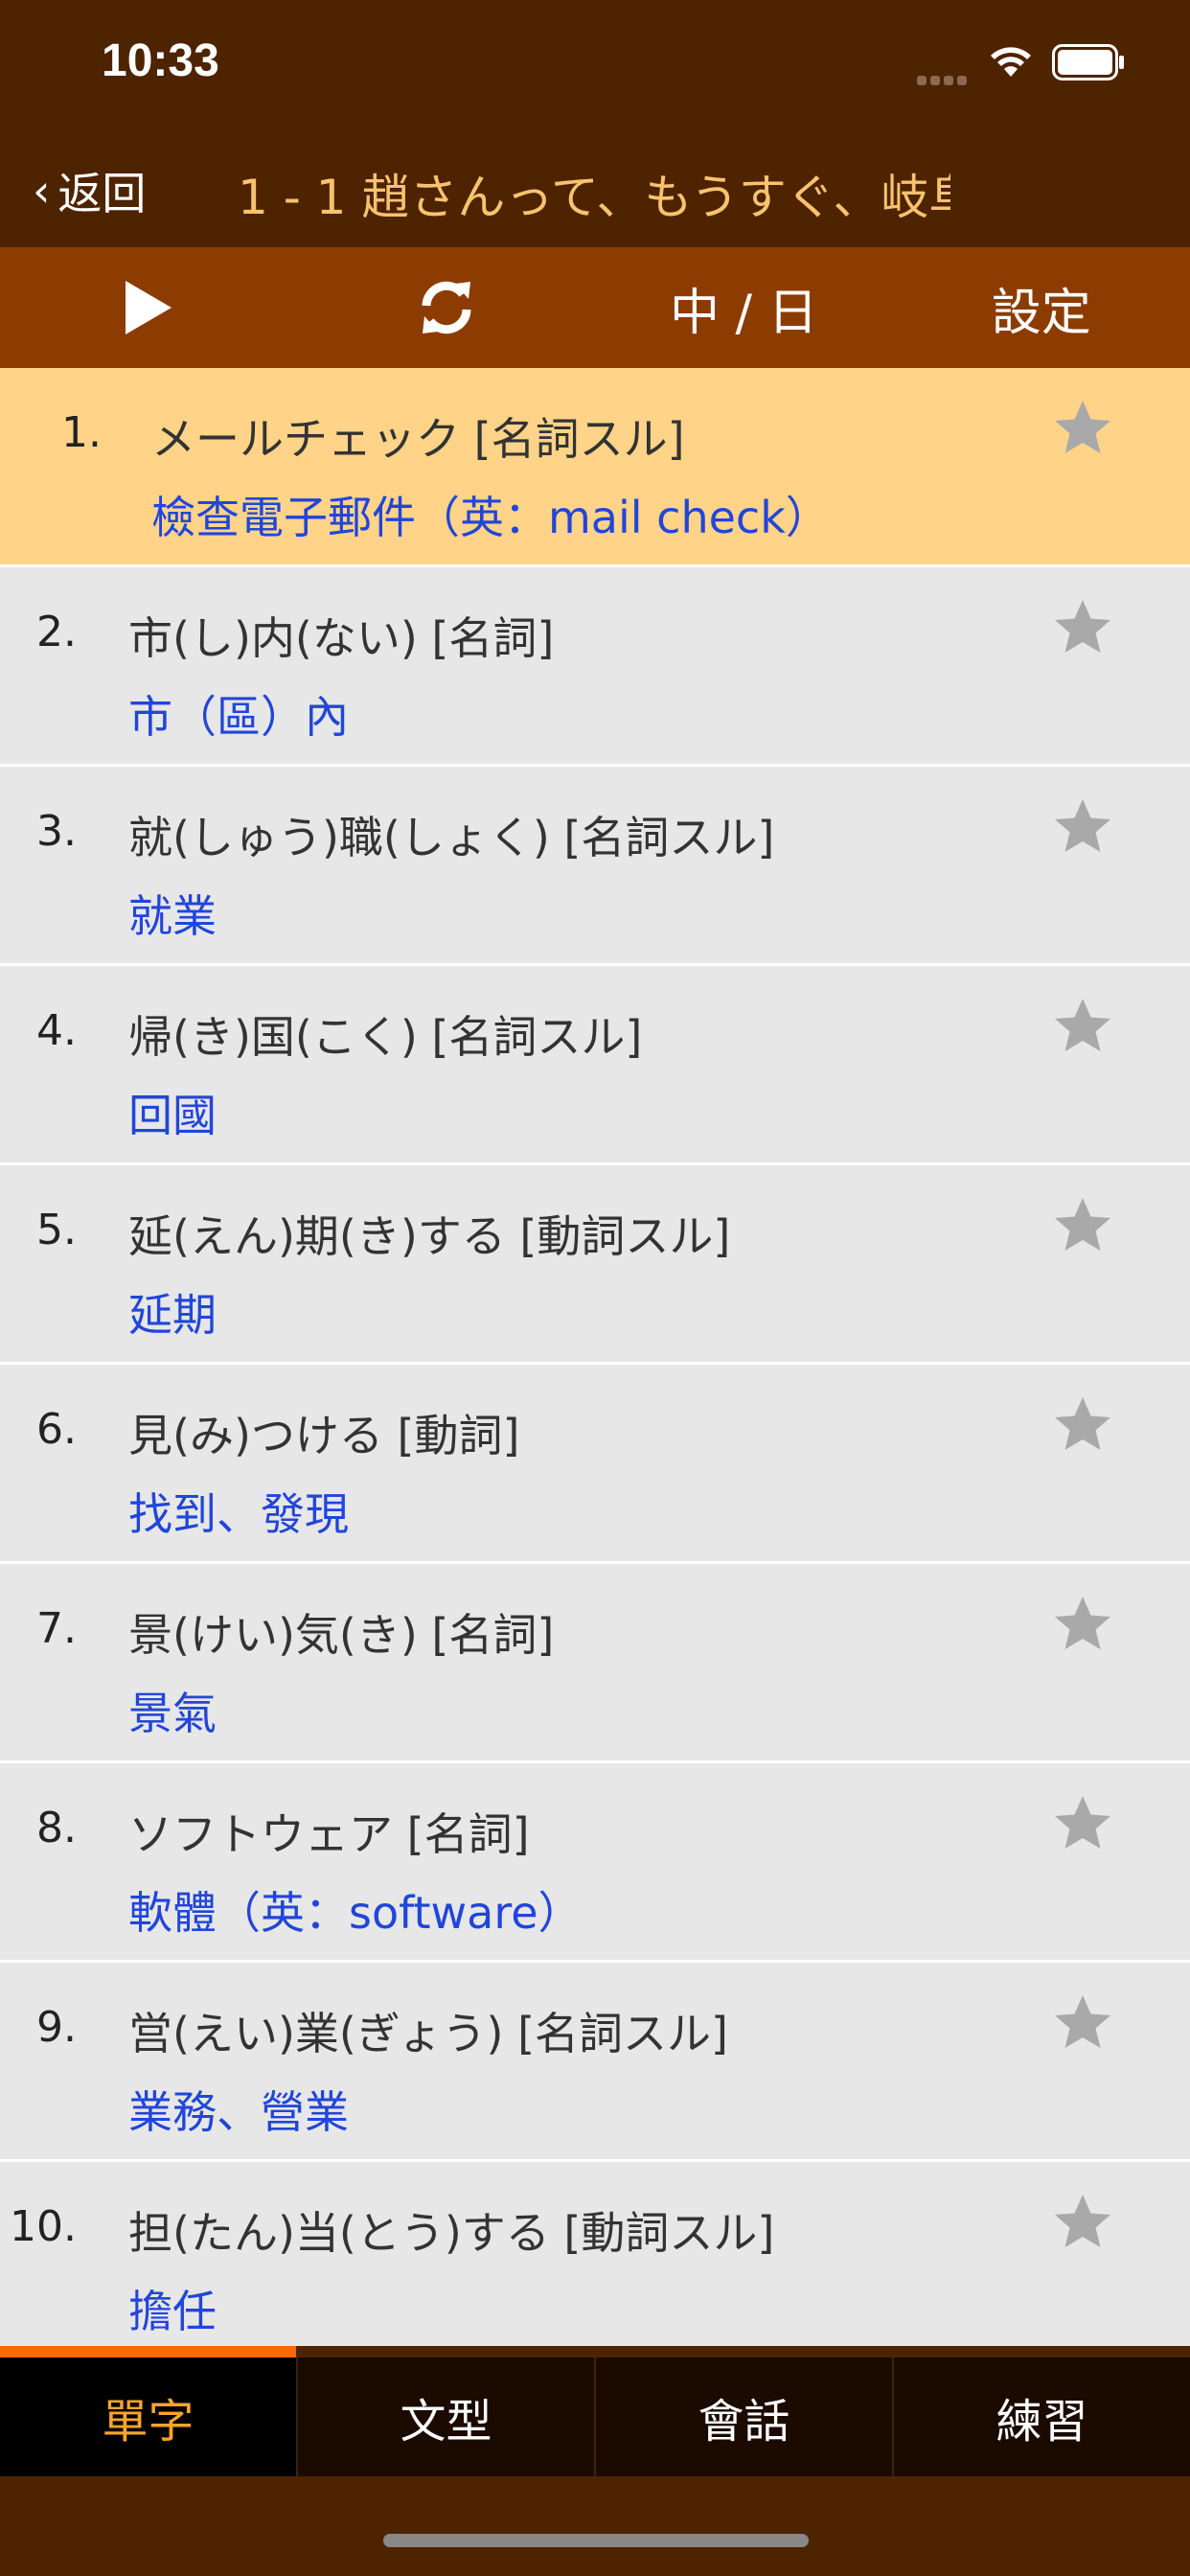 Image resolution: width=1190 pixels, height=2576 pixels. Describe the element at coordinates (342, 1635) in the screenshot. I see `vocab-word: 景(けい)気(き) [名詞]` at that location.